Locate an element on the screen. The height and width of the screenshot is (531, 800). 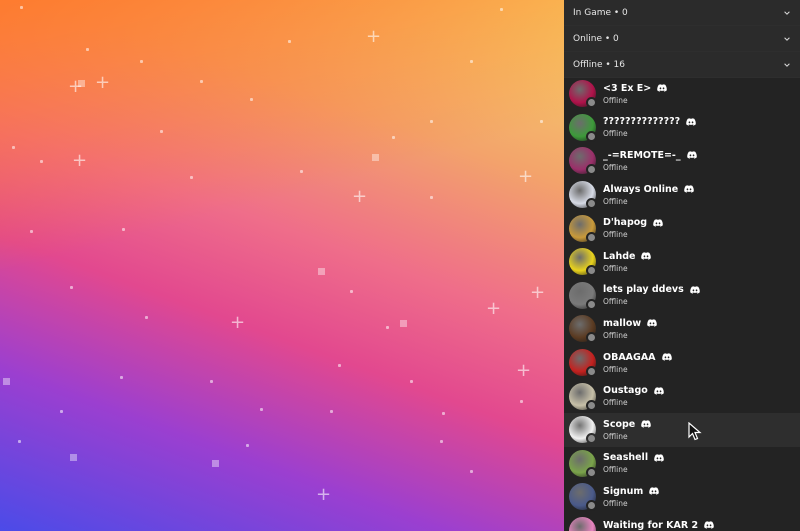
friend-row: Waiting for KAR 2 Offline is located at coordinates (682, 522).